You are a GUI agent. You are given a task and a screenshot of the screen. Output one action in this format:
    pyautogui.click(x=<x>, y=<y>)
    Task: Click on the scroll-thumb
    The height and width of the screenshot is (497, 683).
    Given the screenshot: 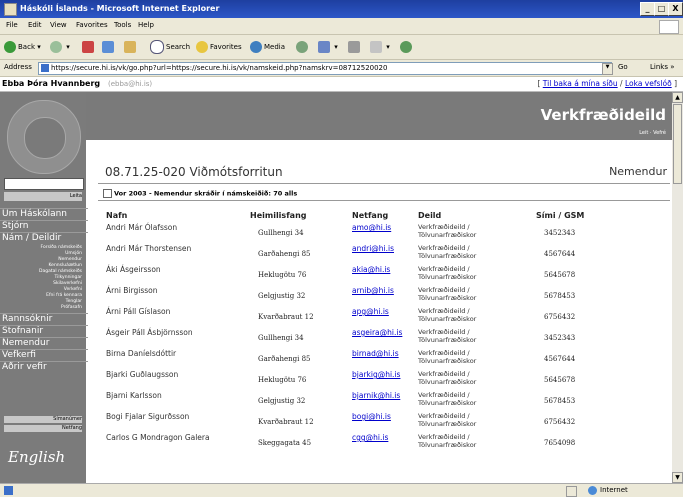 What is the action you would take?
    pyautogui.click(x=677, y=144)
    